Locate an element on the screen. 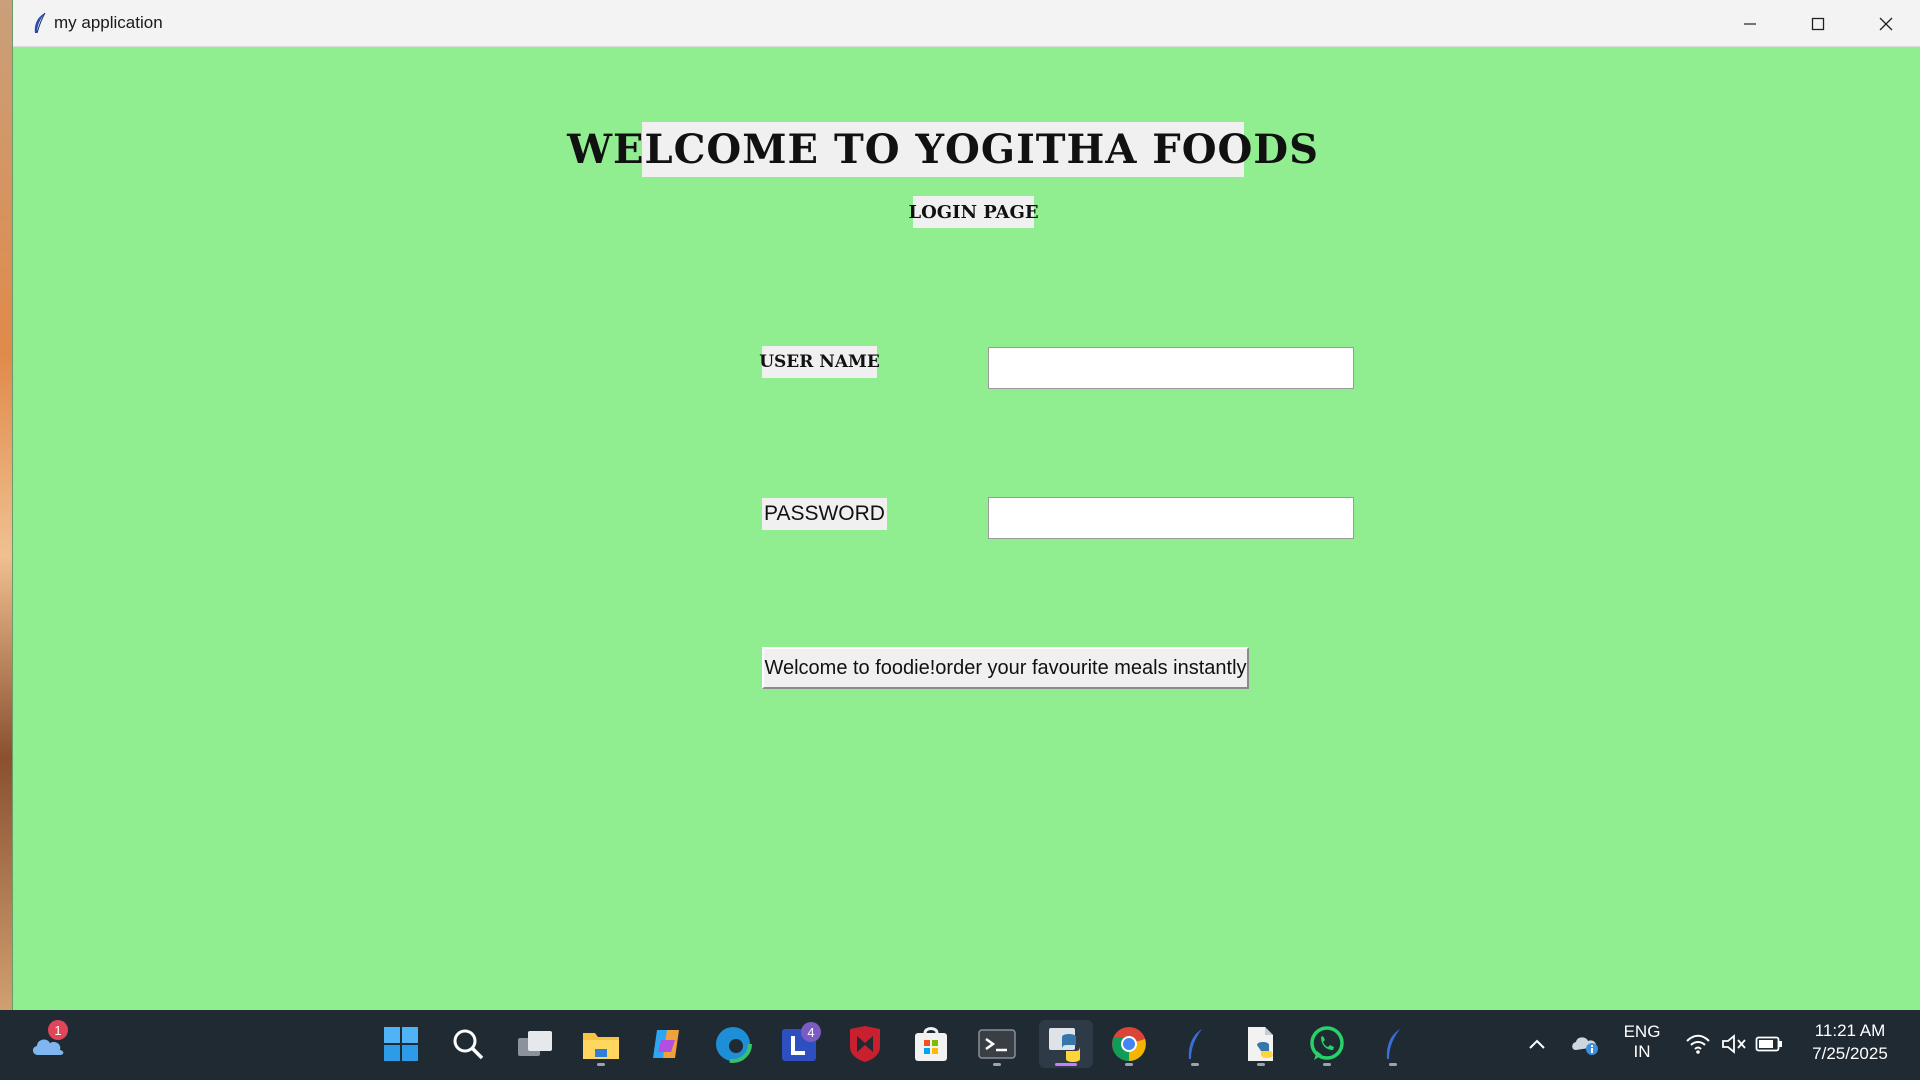  folder-icon is located at coordinates (601, 1046).